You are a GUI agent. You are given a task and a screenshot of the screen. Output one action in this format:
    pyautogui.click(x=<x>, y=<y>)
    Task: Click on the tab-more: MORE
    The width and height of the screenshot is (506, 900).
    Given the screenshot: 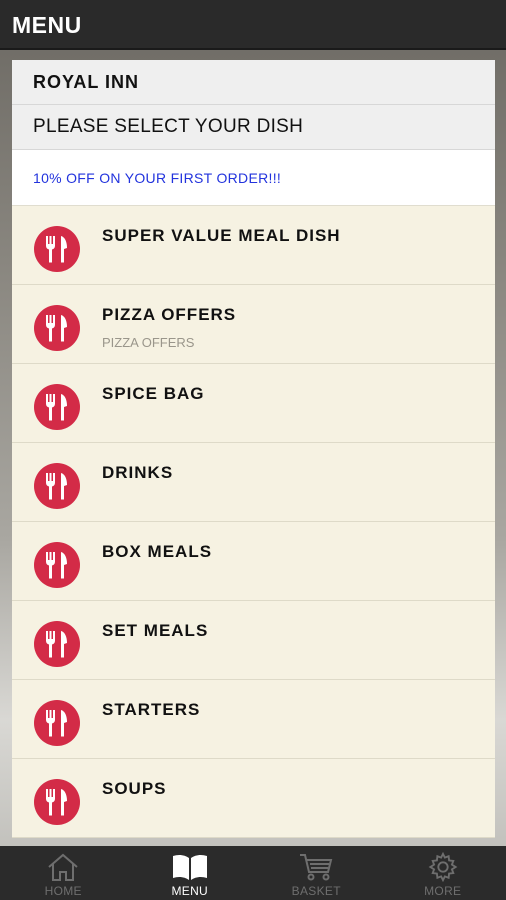 What is the action you would take?
    pyautogui.click(x=443, y=873)
    